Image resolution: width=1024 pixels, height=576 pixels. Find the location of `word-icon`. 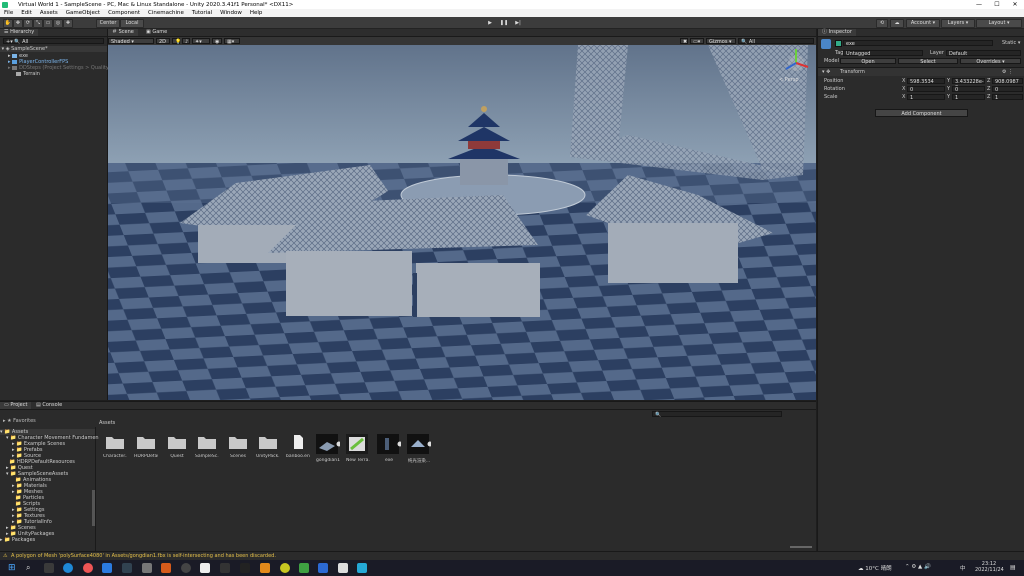

word-icon is located at coordinates (323, 568).